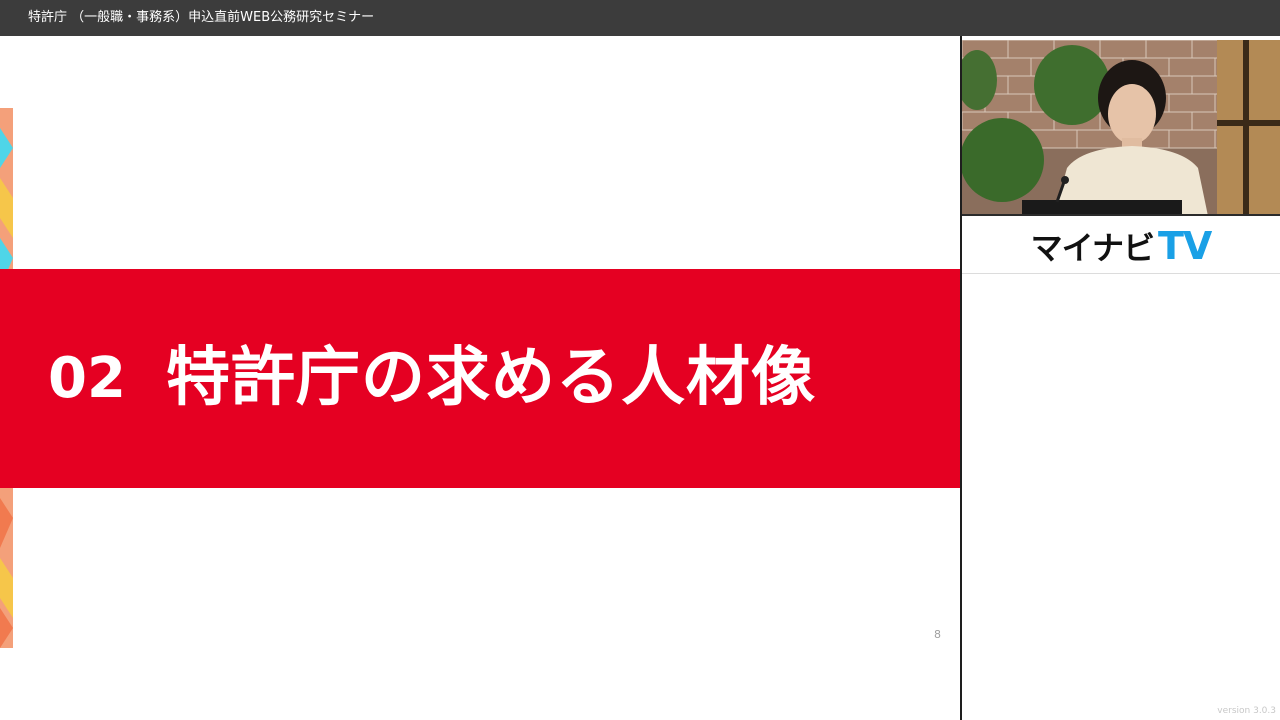 The width and height of the screenshot is (1280, 720). I want to click on window-title: 特許庁 （一般職・事務系）申込直前WEB公務研究セミナー, so click(640, 18).